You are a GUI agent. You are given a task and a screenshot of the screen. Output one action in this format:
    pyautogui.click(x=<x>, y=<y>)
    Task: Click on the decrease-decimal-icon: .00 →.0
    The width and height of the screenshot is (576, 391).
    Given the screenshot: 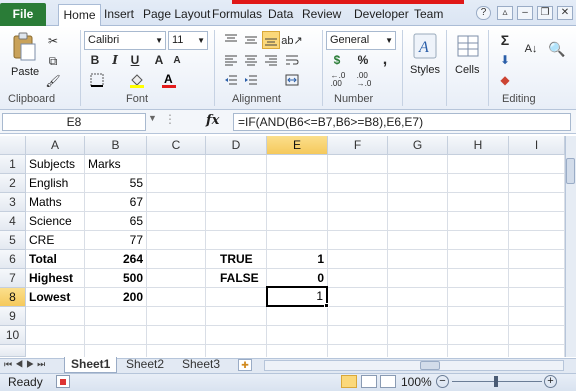 What is the action you would take?
    pyautogui.click(x=364, y=80)
    